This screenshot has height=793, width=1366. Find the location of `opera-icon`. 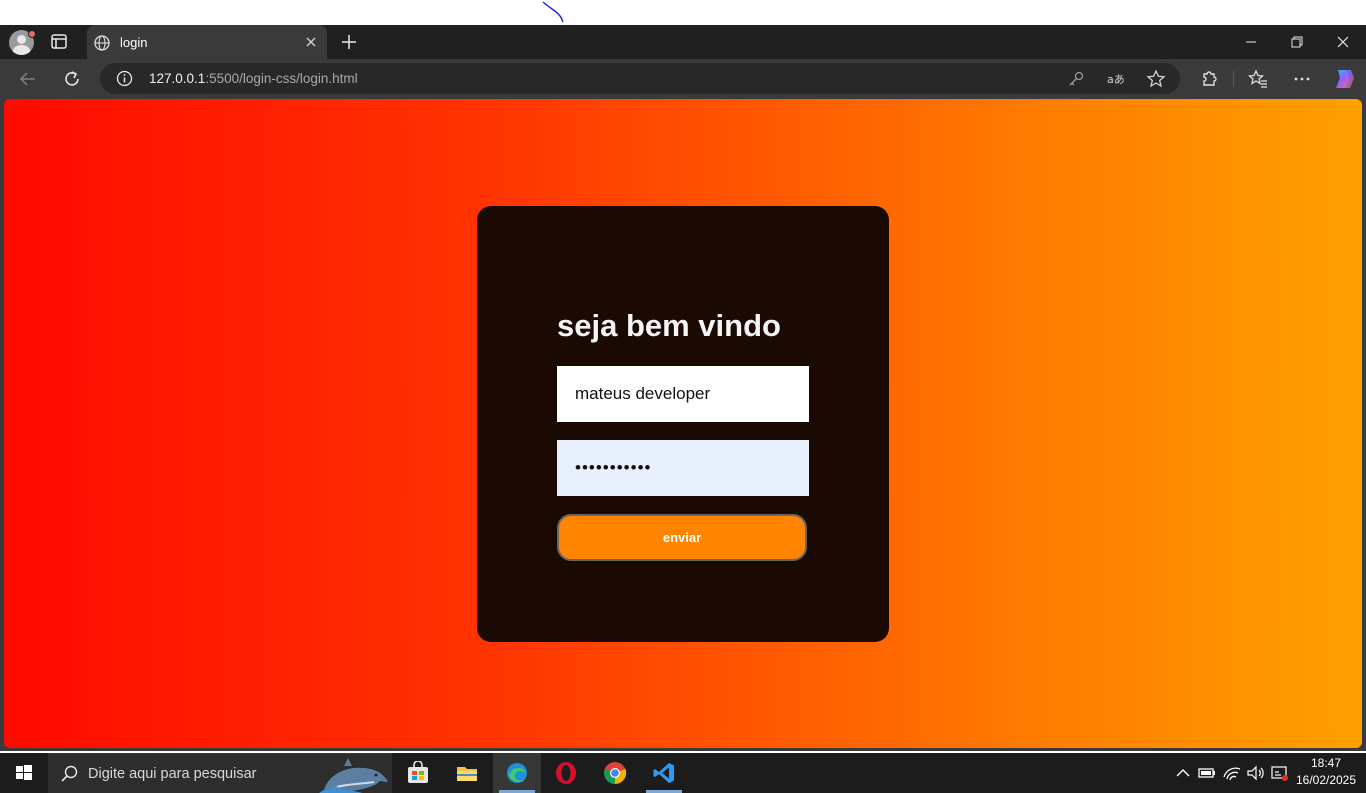

opera-icon is located at coordinates (566, 773).